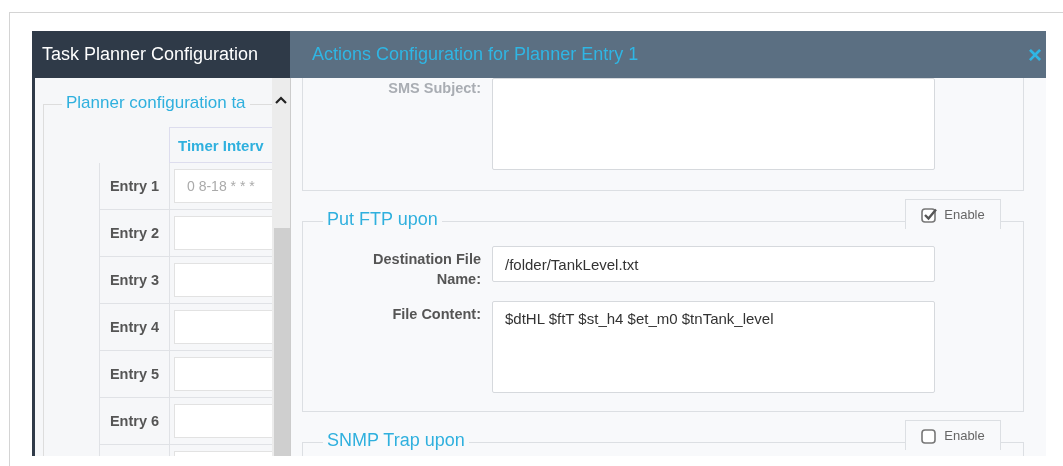 This screenshot has width=1063, height=466. What do you see at coordinates (134, 421) in the screenshot?
I see `row-label: Entry 6` at bounding box center [134, 421].